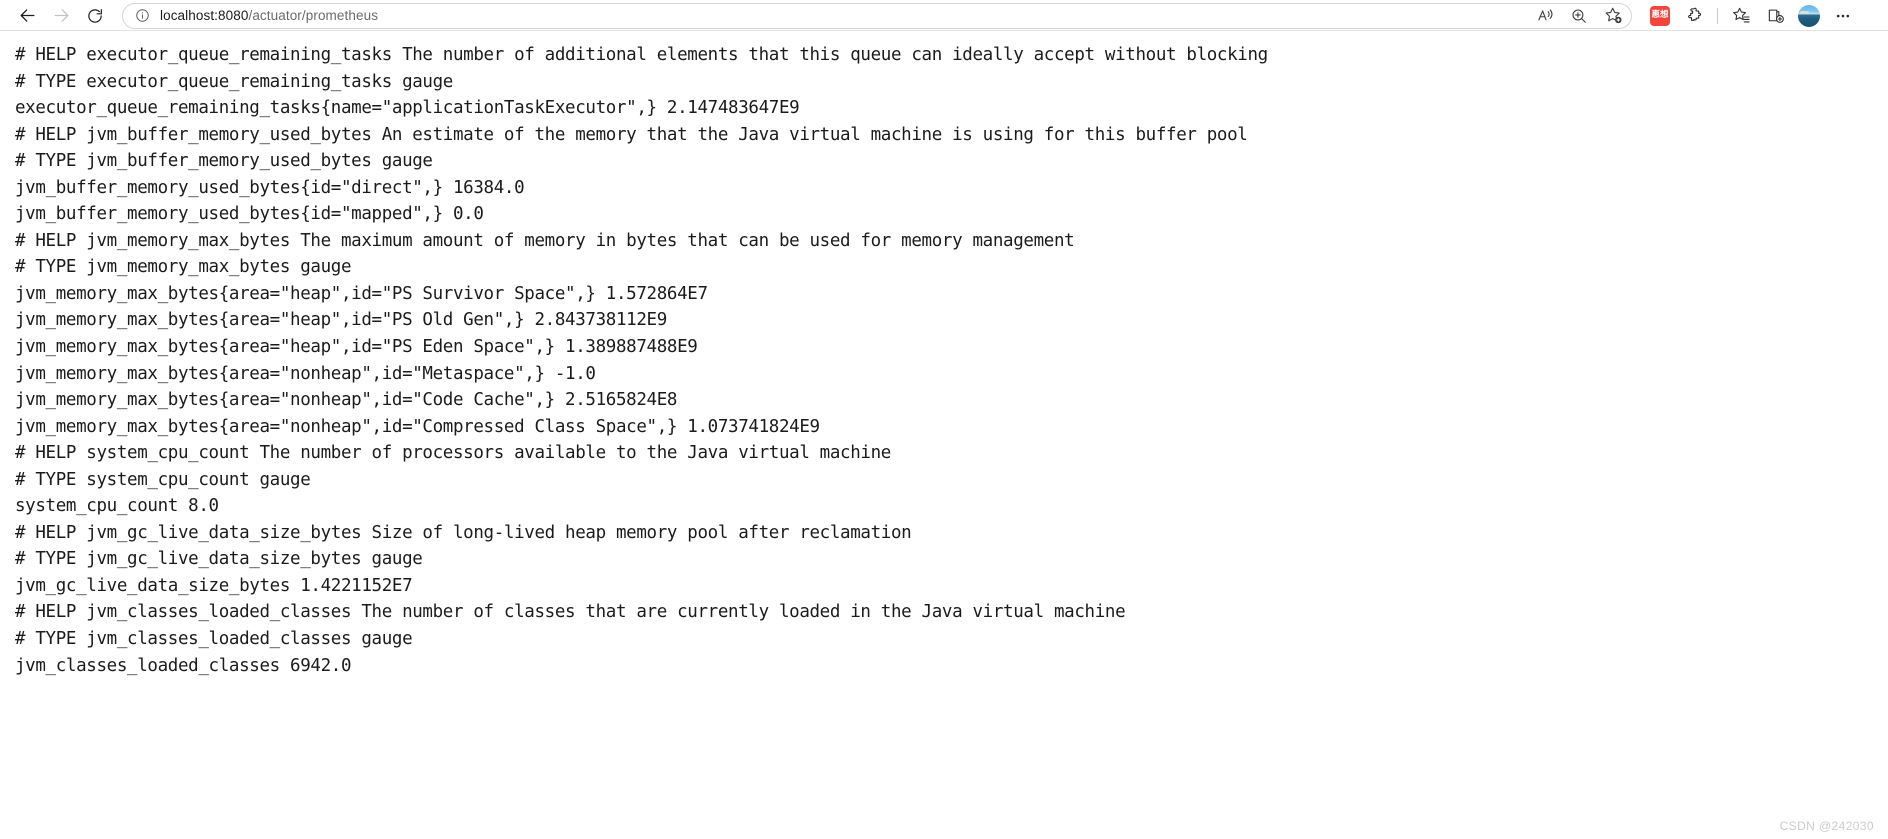 This screenshot has height=839, width=1888. Describe the element at coordinates (142, 16) in the screenshot. I see `site-info-icon` at that location.